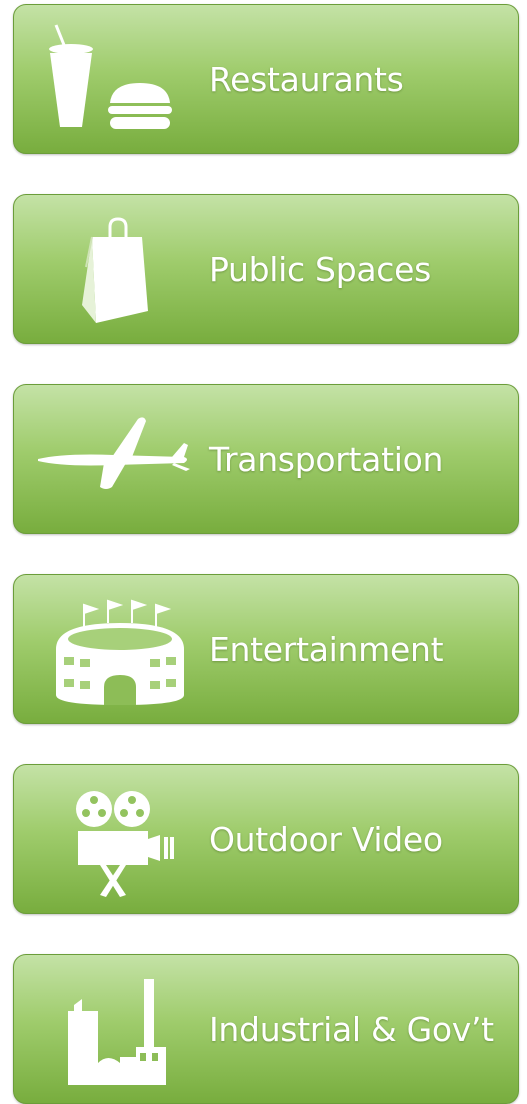 This screenshot has width=527, height=1104. What do you see at coordinates (119, 270) in the screenshot?
I see `shopping-bag-icon` at bounding box center [119, 270].